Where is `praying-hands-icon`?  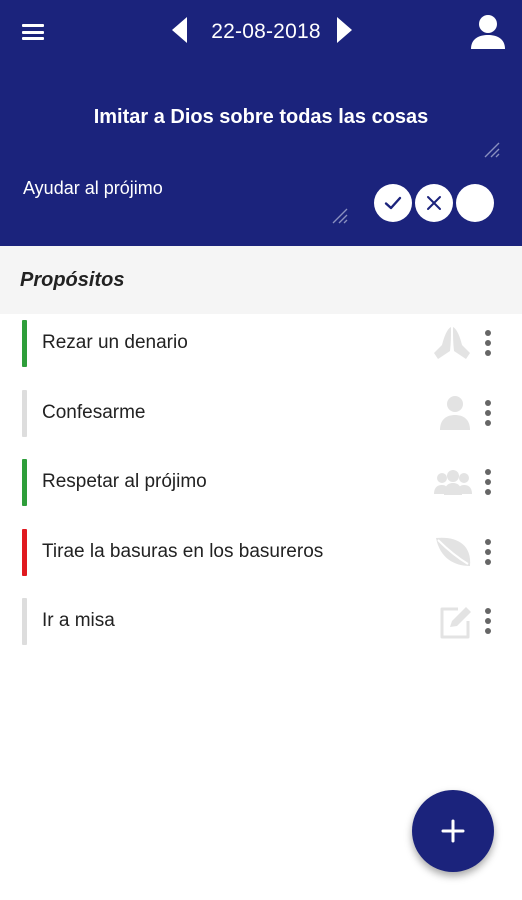 praying-hands-icon is located at coordinates (452, 343).